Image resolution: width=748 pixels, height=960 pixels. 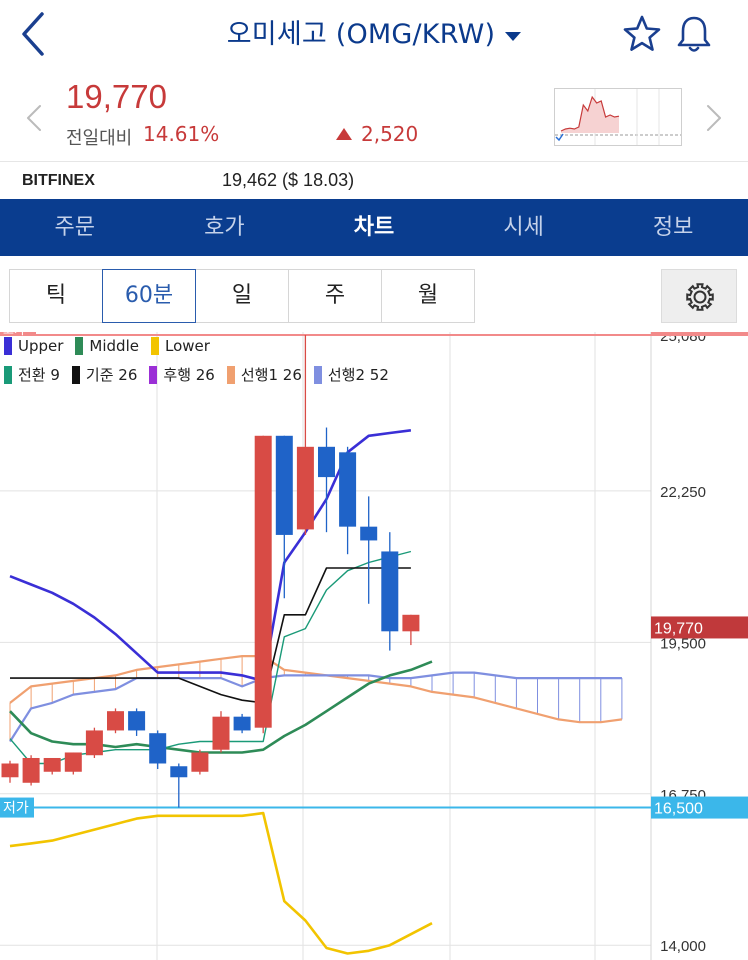 I want to click on period-day-button: 일, so click(x=242, y=296).